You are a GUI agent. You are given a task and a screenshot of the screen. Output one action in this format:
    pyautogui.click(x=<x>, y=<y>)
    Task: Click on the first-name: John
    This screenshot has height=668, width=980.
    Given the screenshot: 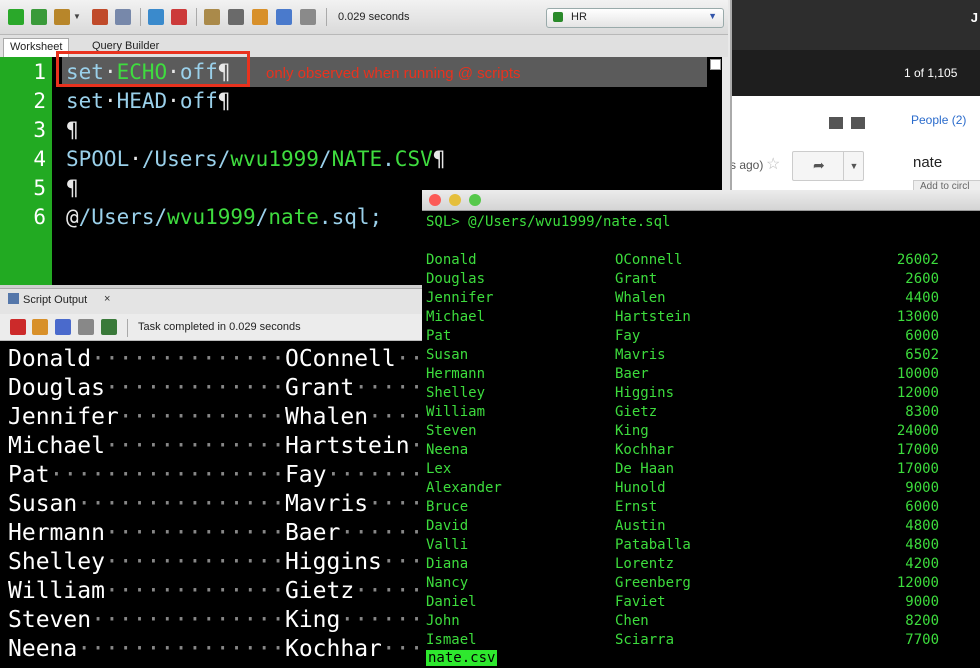 What is the action you would take?
    pyautogui.click(x=443, y=621)
    